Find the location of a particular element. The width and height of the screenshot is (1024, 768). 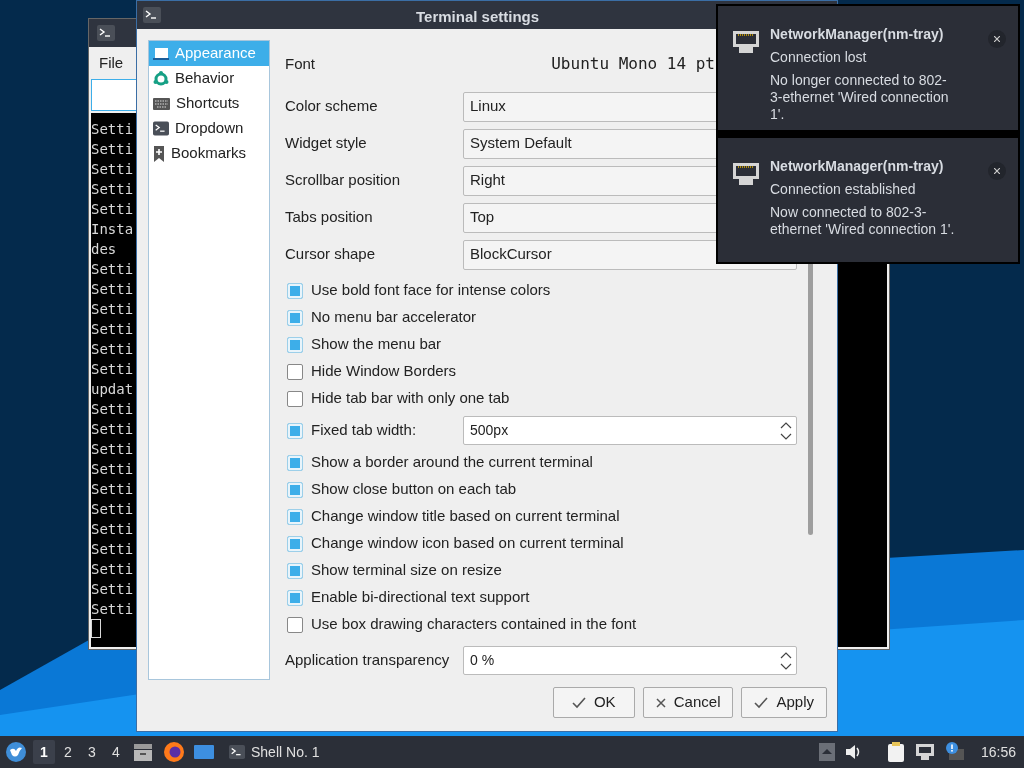

cancel-button: Cancel is located at coordinates (688, 702).